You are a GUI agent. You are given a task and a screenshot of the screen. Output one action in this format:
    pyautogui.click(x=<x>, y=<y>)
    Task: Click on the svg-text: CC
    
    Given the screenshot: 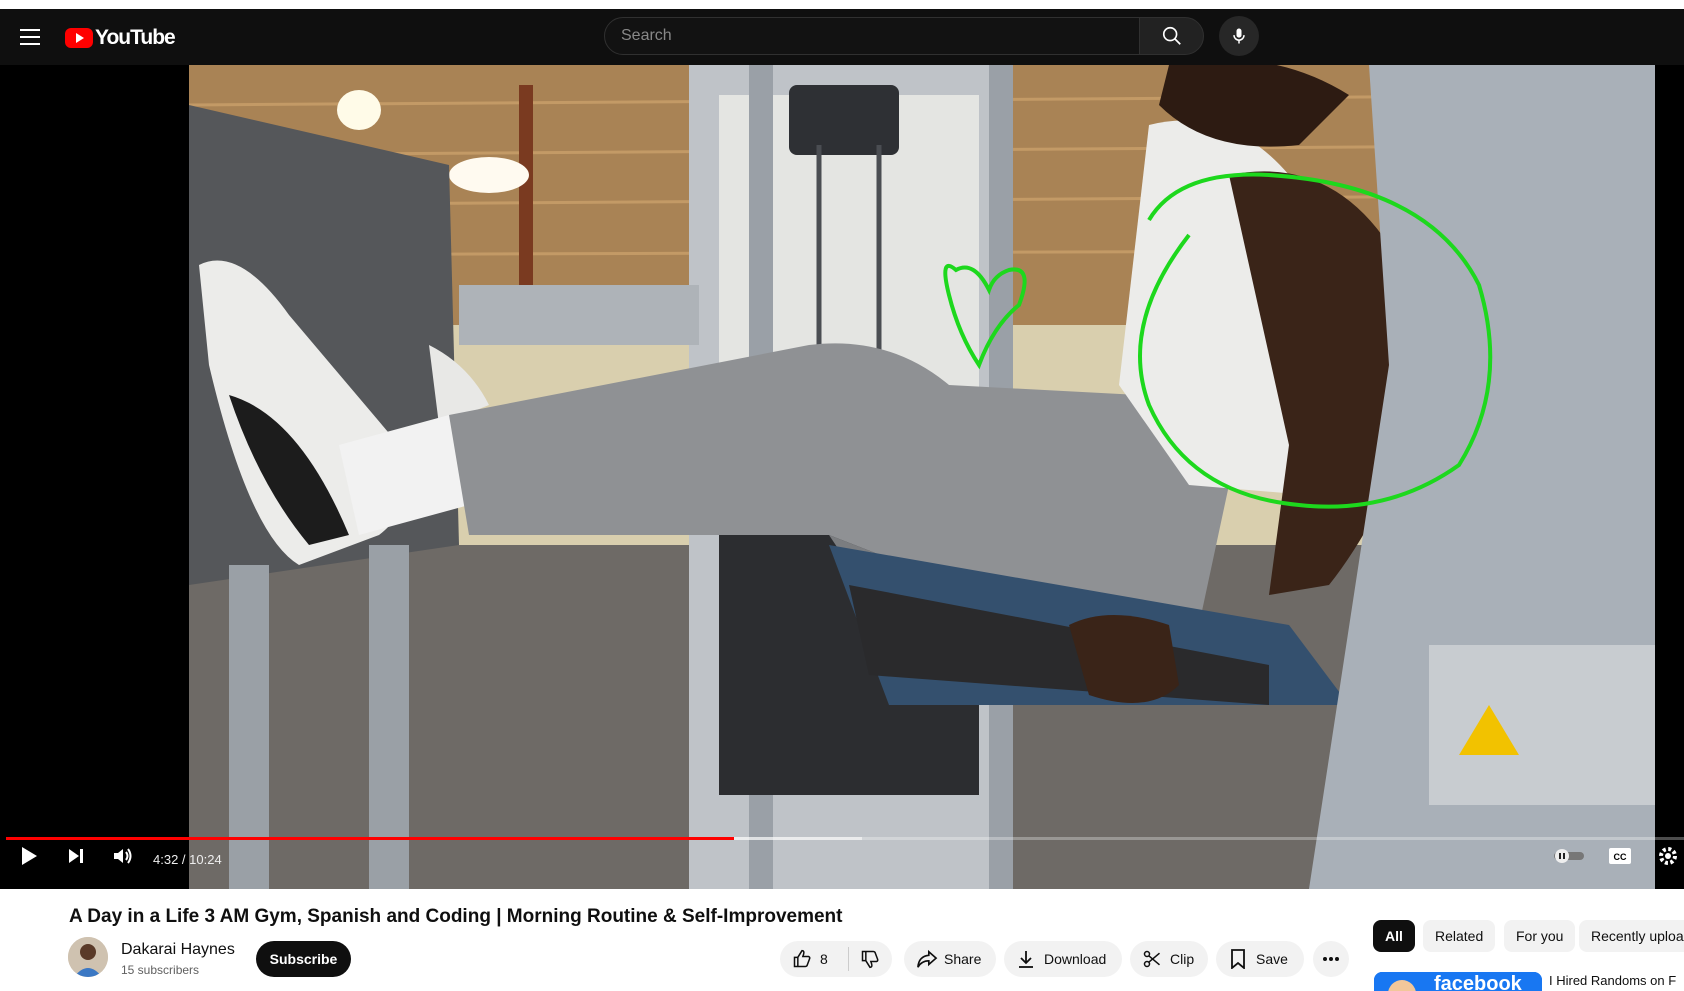 What is the action you would take?
    pyautogui.click(x=1620, y=857)
    